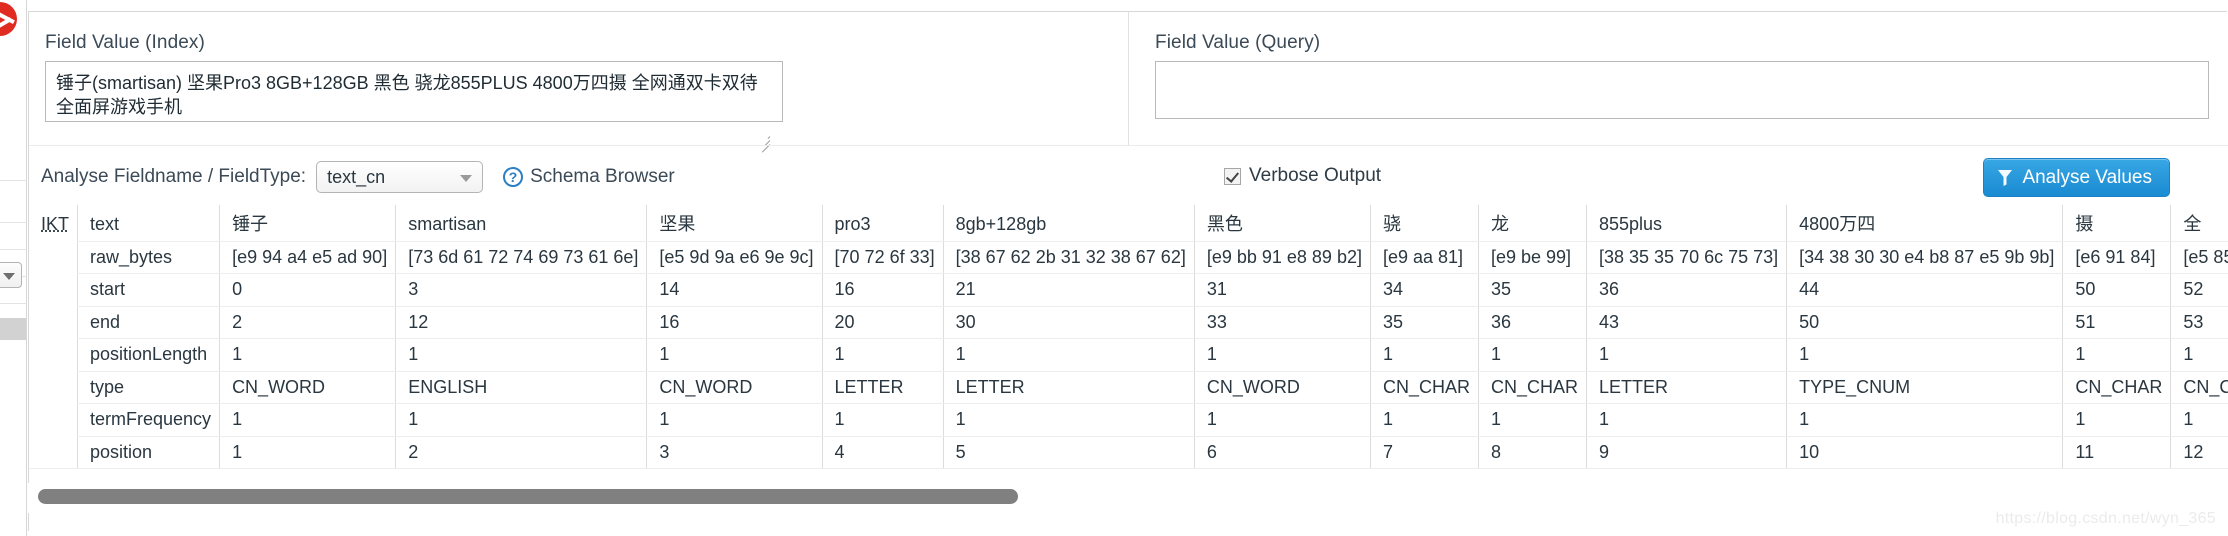  Describe the element at coordinates (307, 452) in the screenshot. I see `cell-position-0: 1` at that location.